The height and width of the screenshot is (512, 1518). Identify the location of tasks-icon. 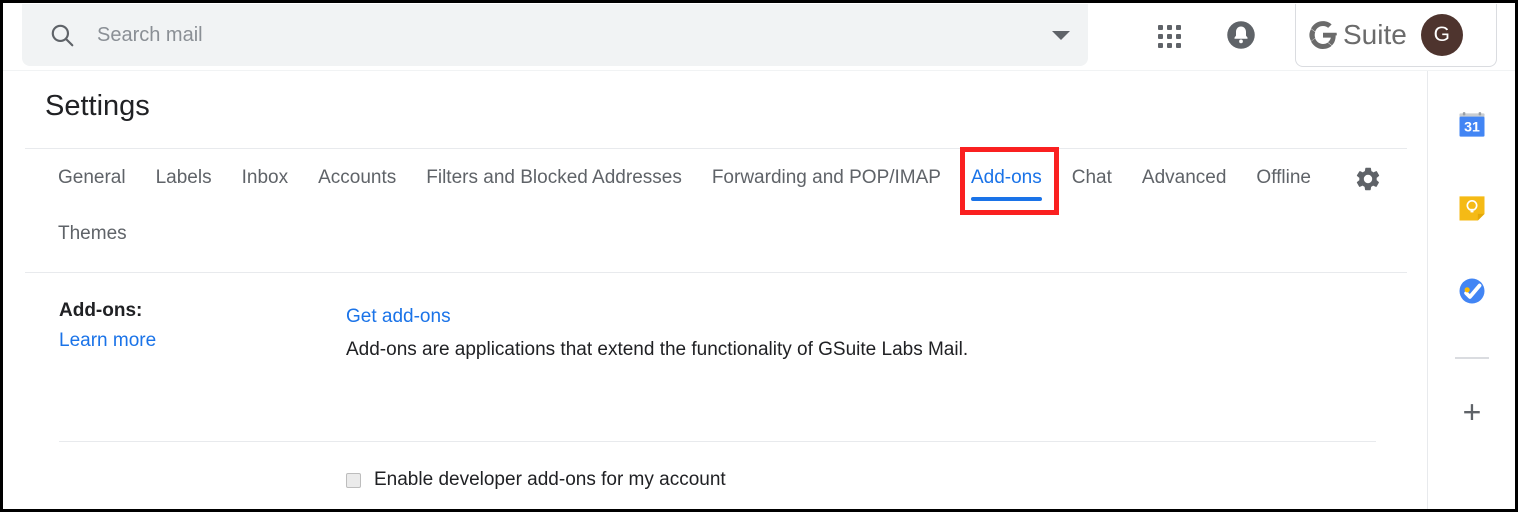
(1472, 292).